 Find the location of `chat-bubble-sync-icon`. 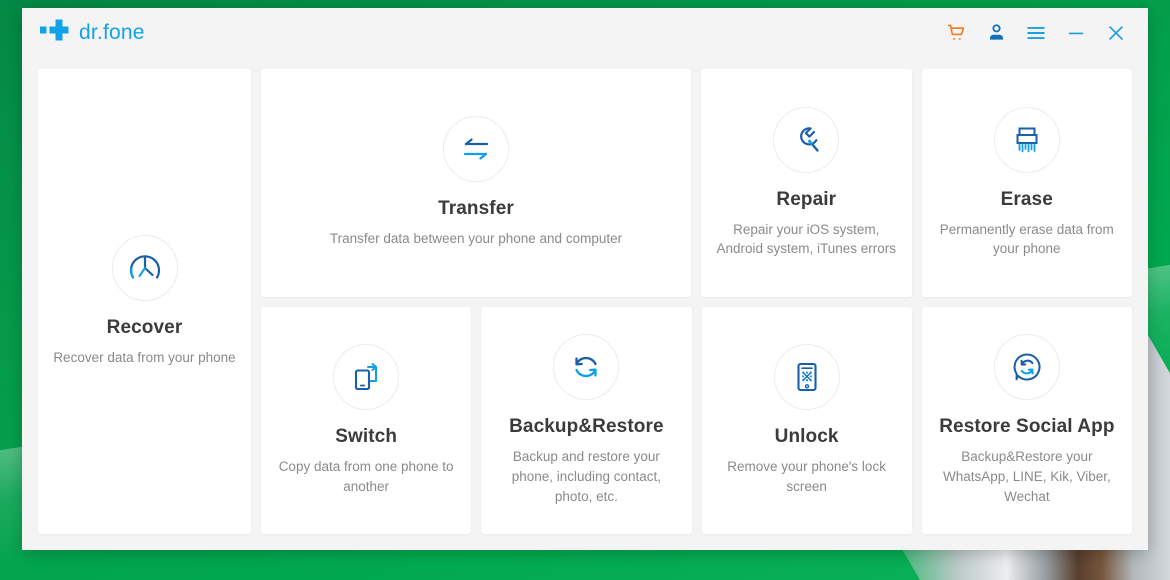

chat-bubble-sync-icon is located at coordinates (1026, 367).